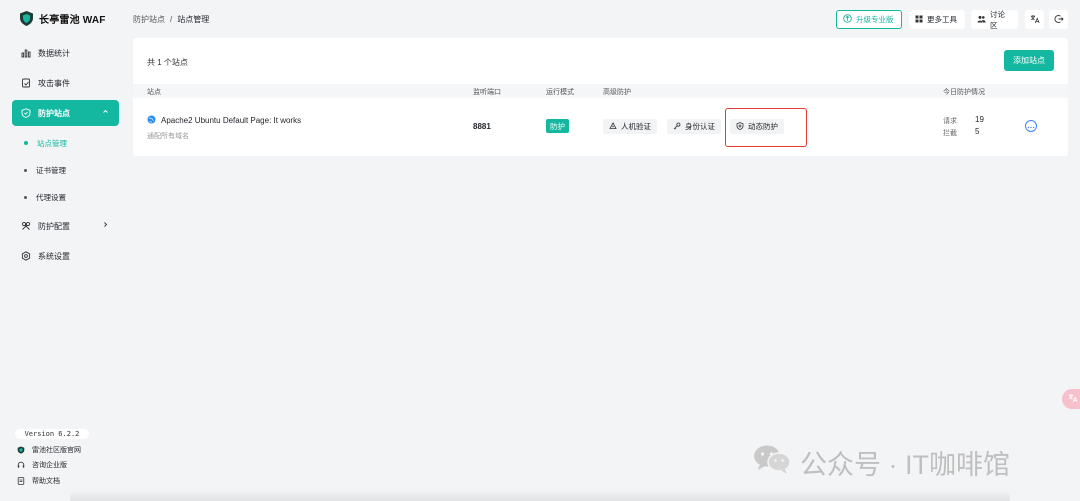  What do you see at coordinates (942, 19) in the screenshot?
I see `more-tools-label: 更多工具` at bounding box center [942, 19].